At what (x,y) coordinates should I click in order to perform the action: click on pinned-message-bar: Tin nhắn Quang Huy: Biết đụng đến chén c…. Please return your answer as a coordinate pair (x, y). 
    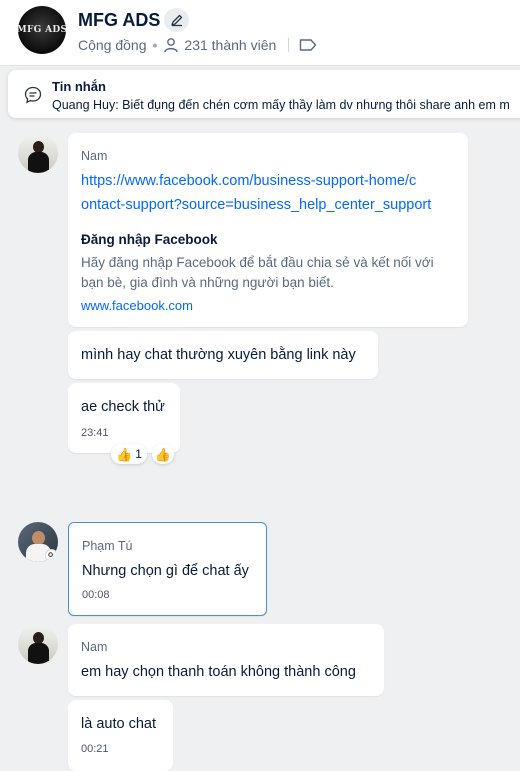
    Looking at the image, I should click on (264, 94).